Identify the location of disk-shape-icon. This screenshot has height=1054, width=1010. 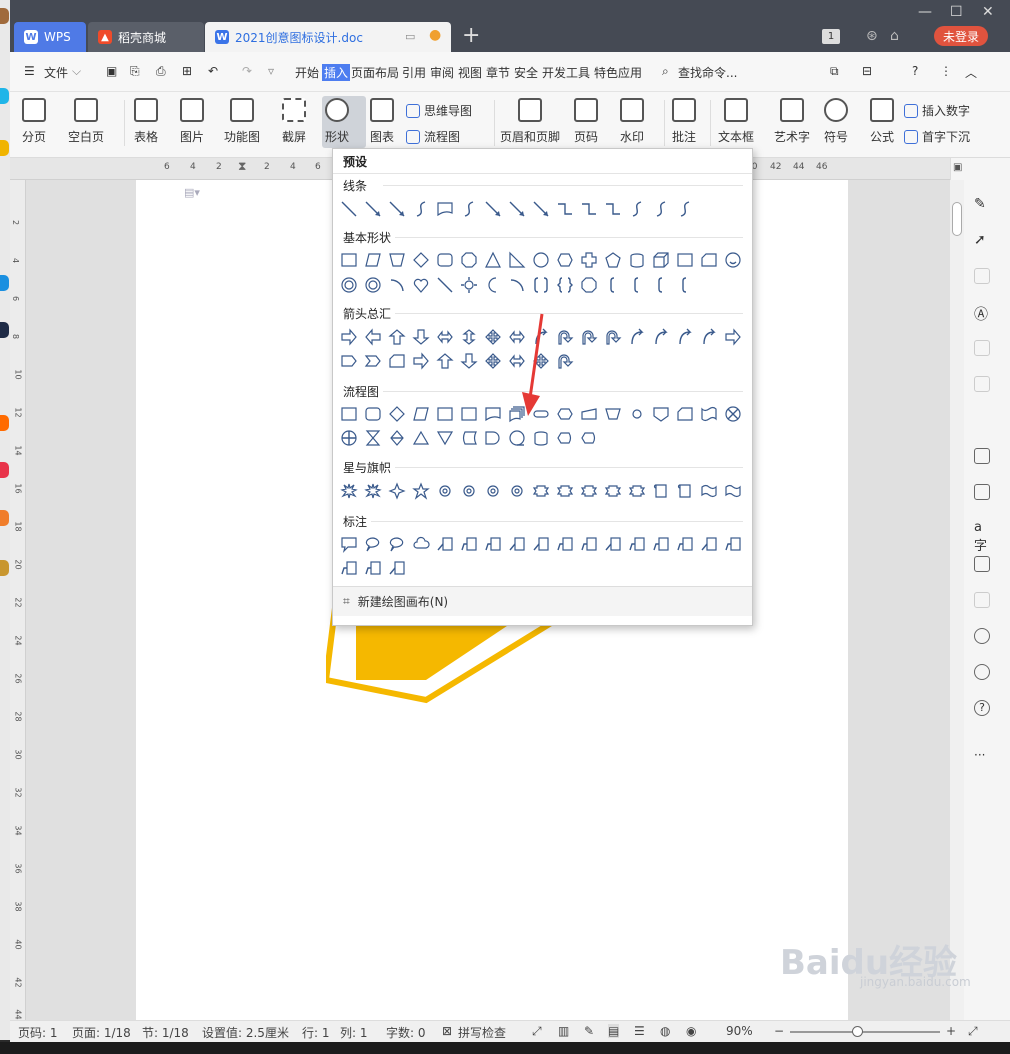
(541, 438).